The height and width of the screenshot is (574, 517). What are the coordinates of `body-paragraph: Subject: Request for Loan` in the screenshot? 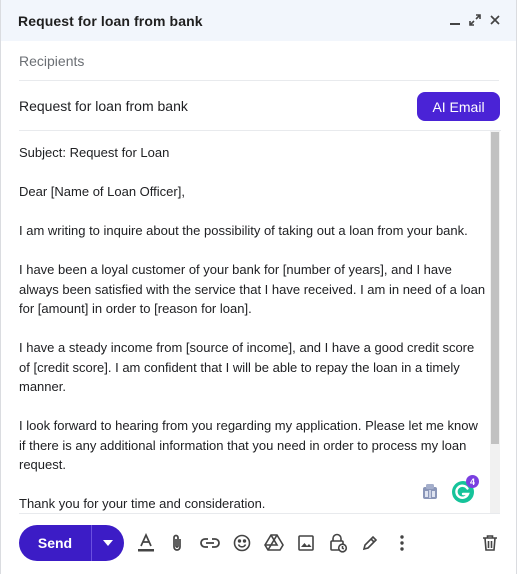 It's located at (94, 152).